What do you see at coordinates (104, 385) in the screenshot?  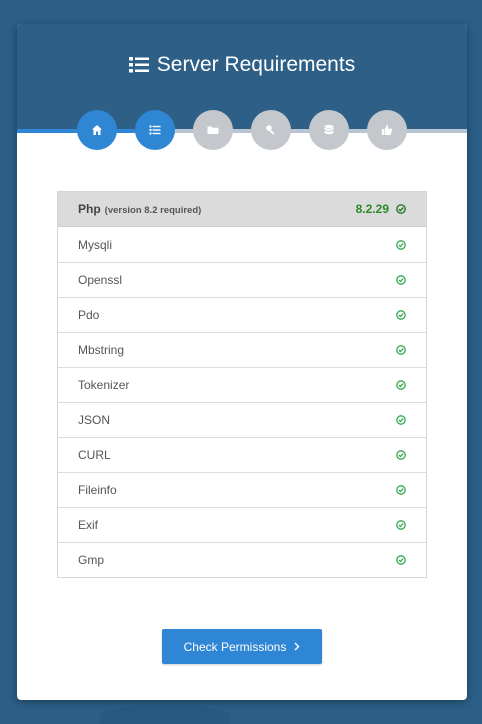 I see `requirement-name: Tokenizer` at bounding box center [104, 385].